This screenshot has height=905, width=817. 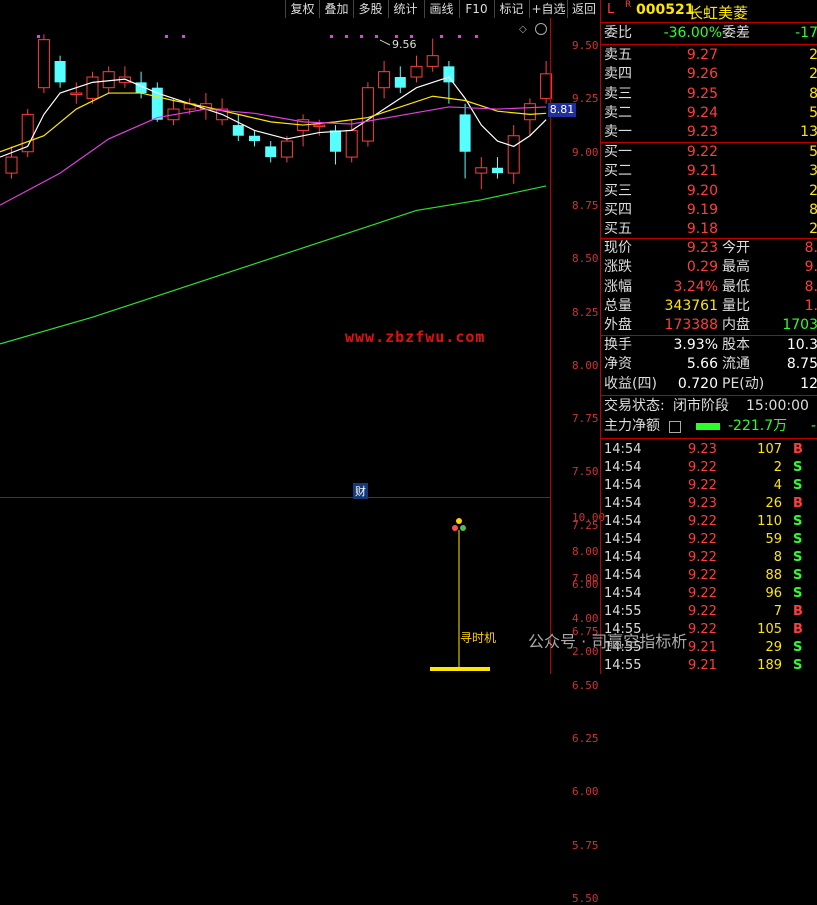 I want to click on bid-label: 买一, so click(x=618, y=152).